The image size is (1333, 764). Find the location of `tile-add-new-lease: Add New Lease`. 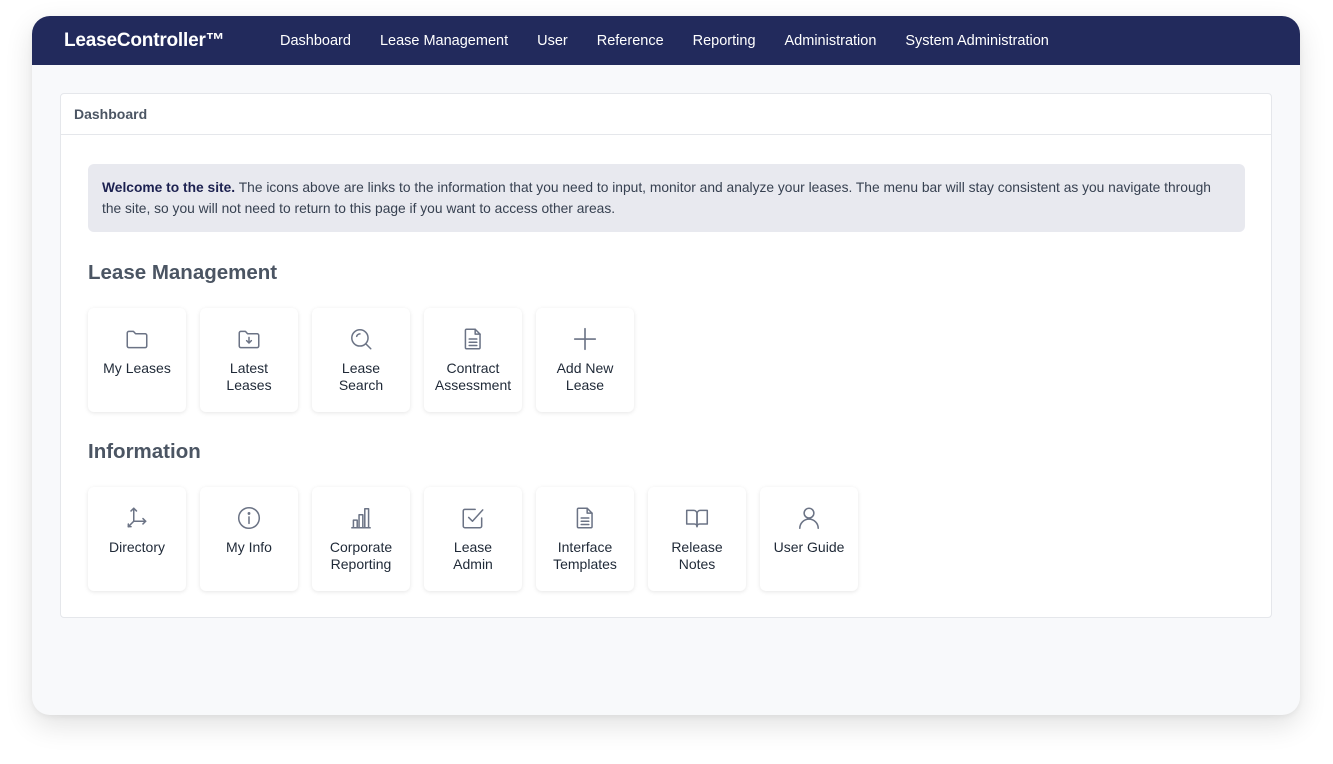

tile-add-new-lease: Add New Lease is located at coordinates (585, 360).